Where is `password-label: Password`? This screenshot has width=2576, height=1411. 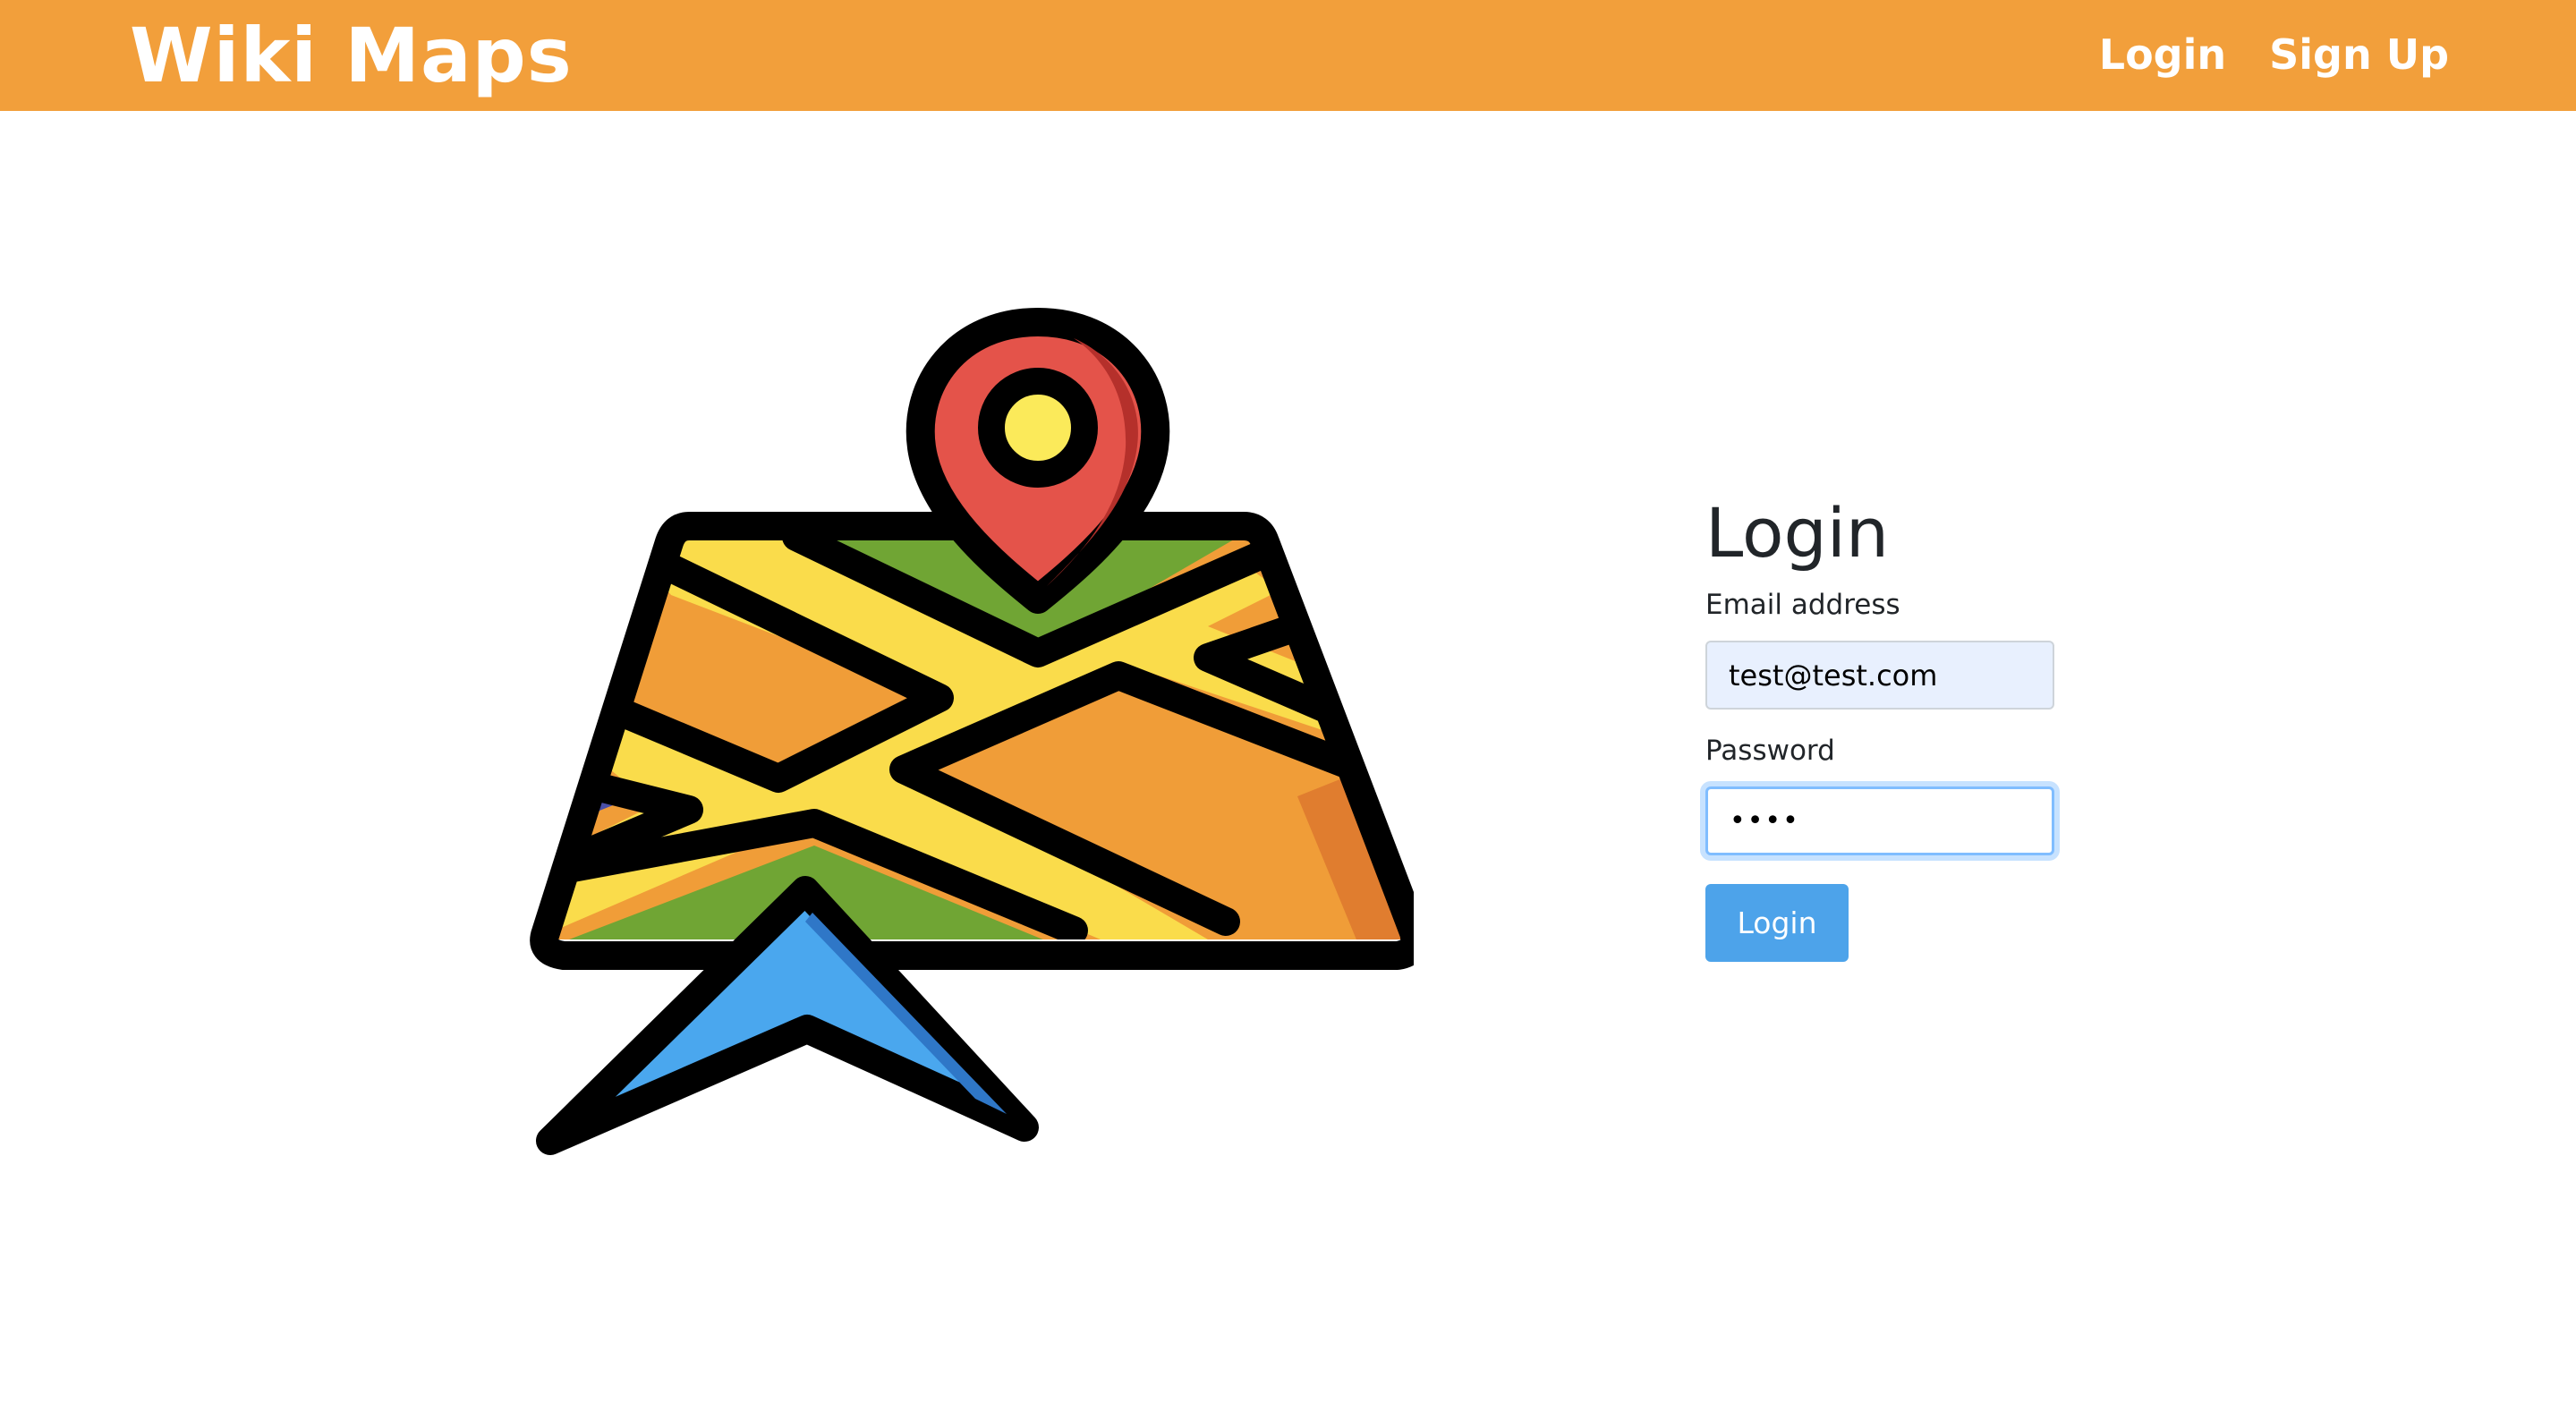 password-label: Password is located at coordinates (1770, 751).